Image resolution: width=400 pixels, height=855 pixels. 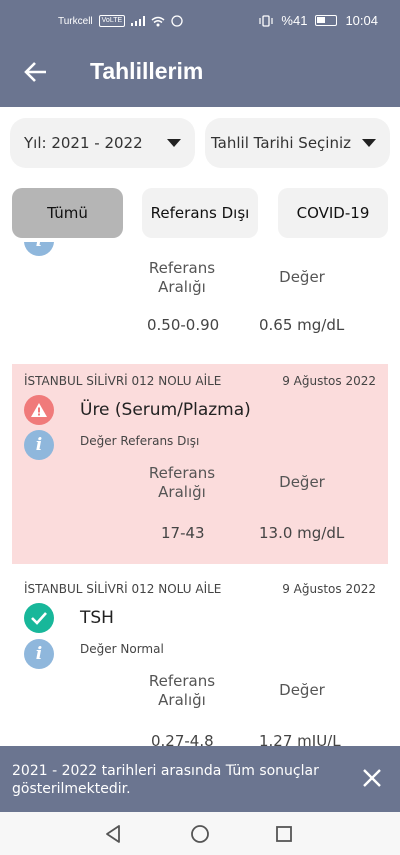 I want to click on volte-badge: VoLTE, so click(x=112, y=21).